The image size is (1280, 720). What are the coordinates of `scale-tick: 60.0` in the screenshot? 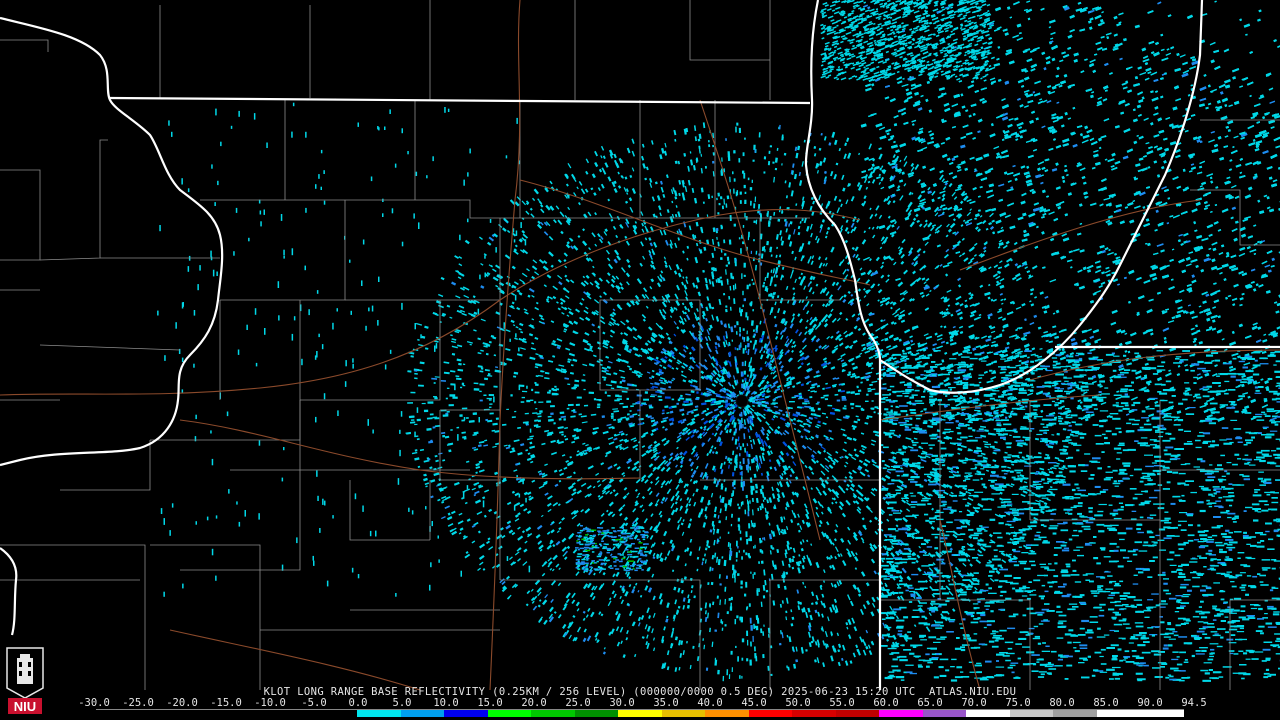 It's located at (886, 703).